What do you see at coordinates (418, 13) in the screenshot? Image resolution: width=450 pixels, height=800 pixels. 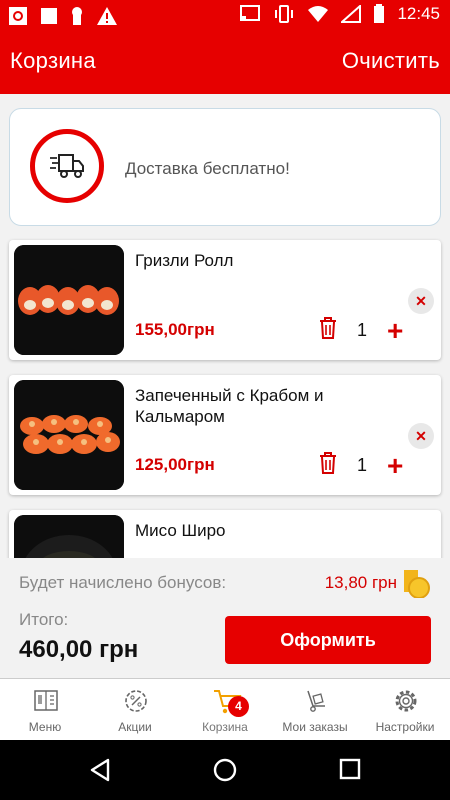 I see `status-time: 12:45` at bounding box center [418, 13].